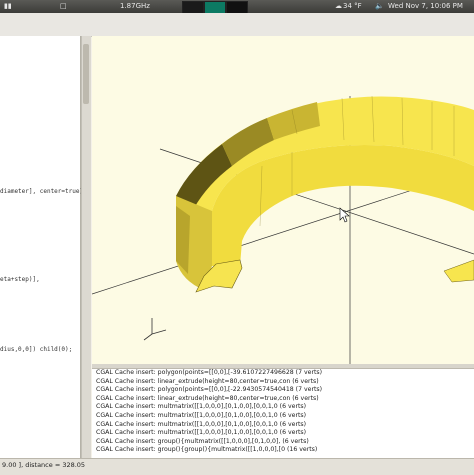 The image size is (474, 475). What do you see at coordinates (20, 279) in the screenshot?
I see `editor-line: eta+step)],` at bounding box center [20, 279].